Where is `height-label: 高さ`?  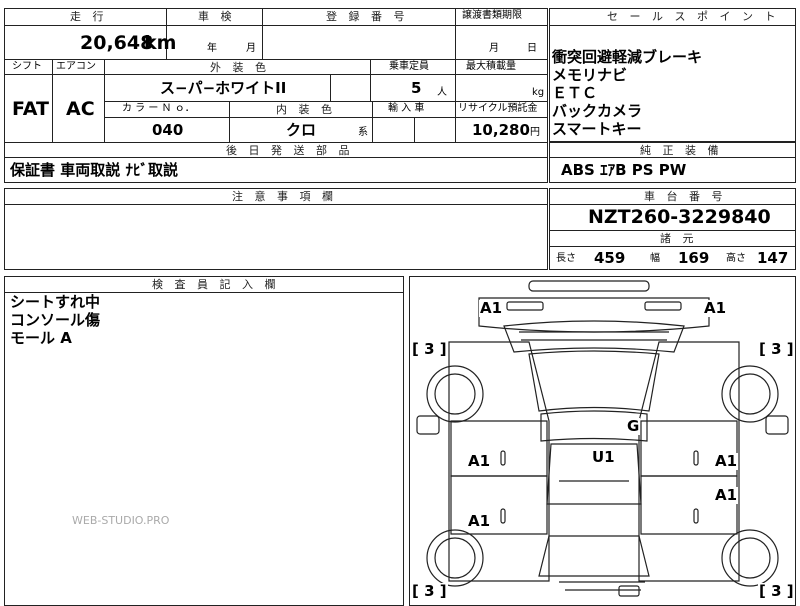 height-label: 高さ is located at coordinates (736, 258).